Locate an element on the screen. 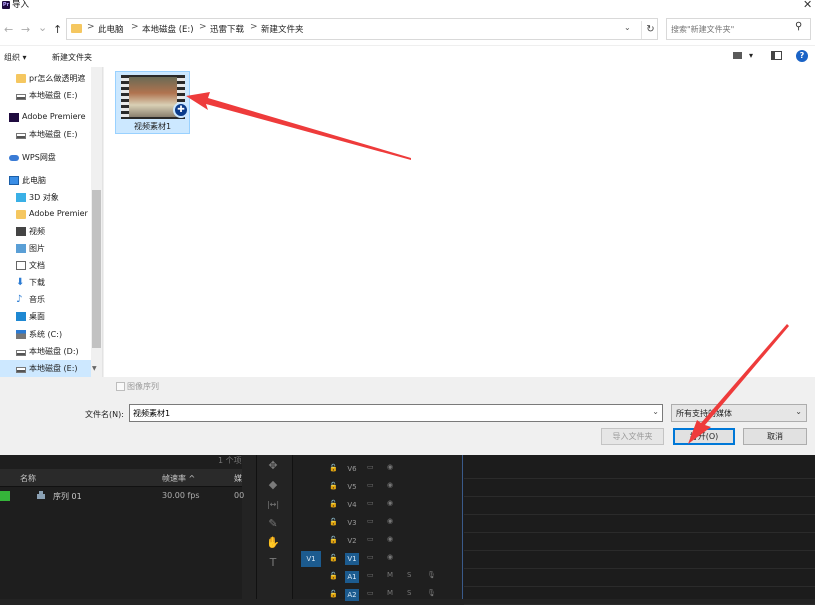 Image resolution: width=815 pixels, height=605 pixels. track-name: V5 is located at coordinates (352, 487).